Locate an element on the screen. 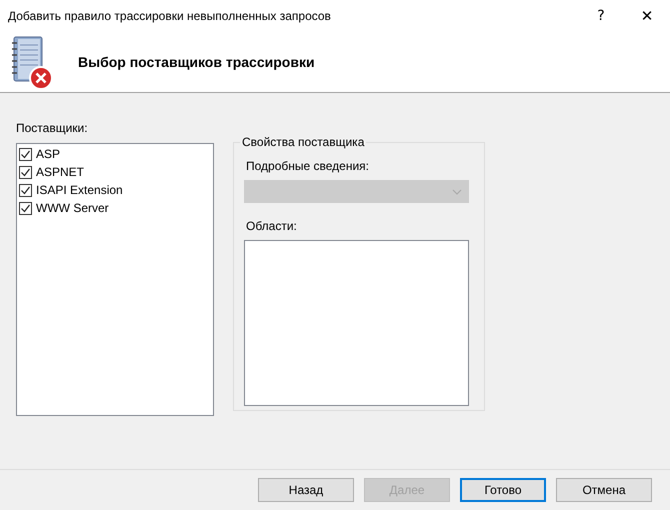 The image size is (670, 510). window-title: Добавить правило трассировки невыполненных запросов is located at coordinates (170, 16).